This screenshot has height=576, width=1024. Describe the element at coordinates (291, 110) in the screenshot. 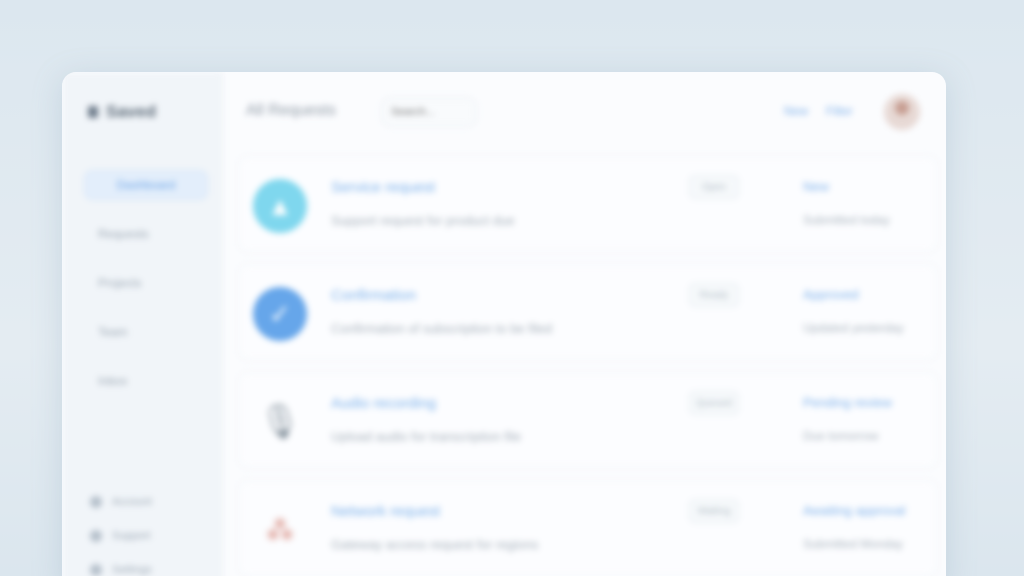

I see `page-title: All Requests` at that location.